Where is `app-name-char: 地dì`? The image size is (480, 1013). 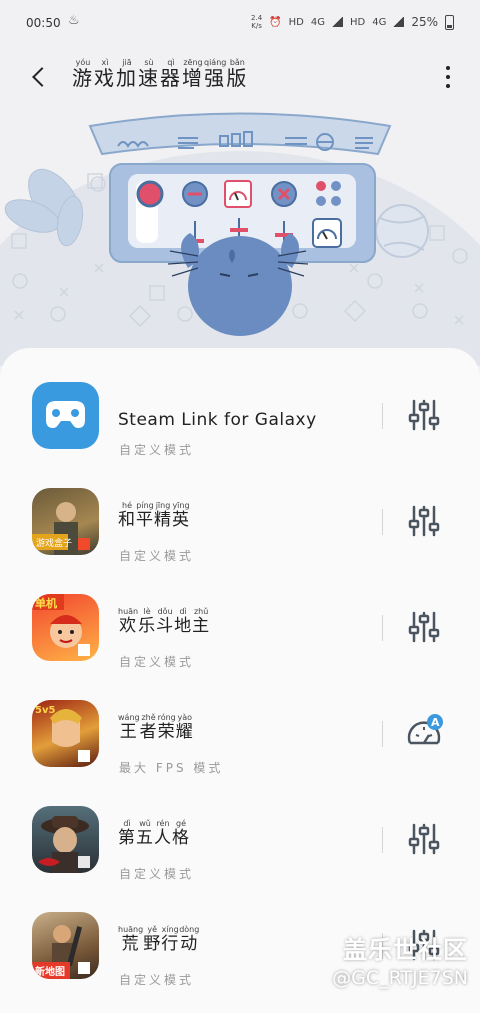 app-name-char: 地dì is located at coordinates (183, 621).